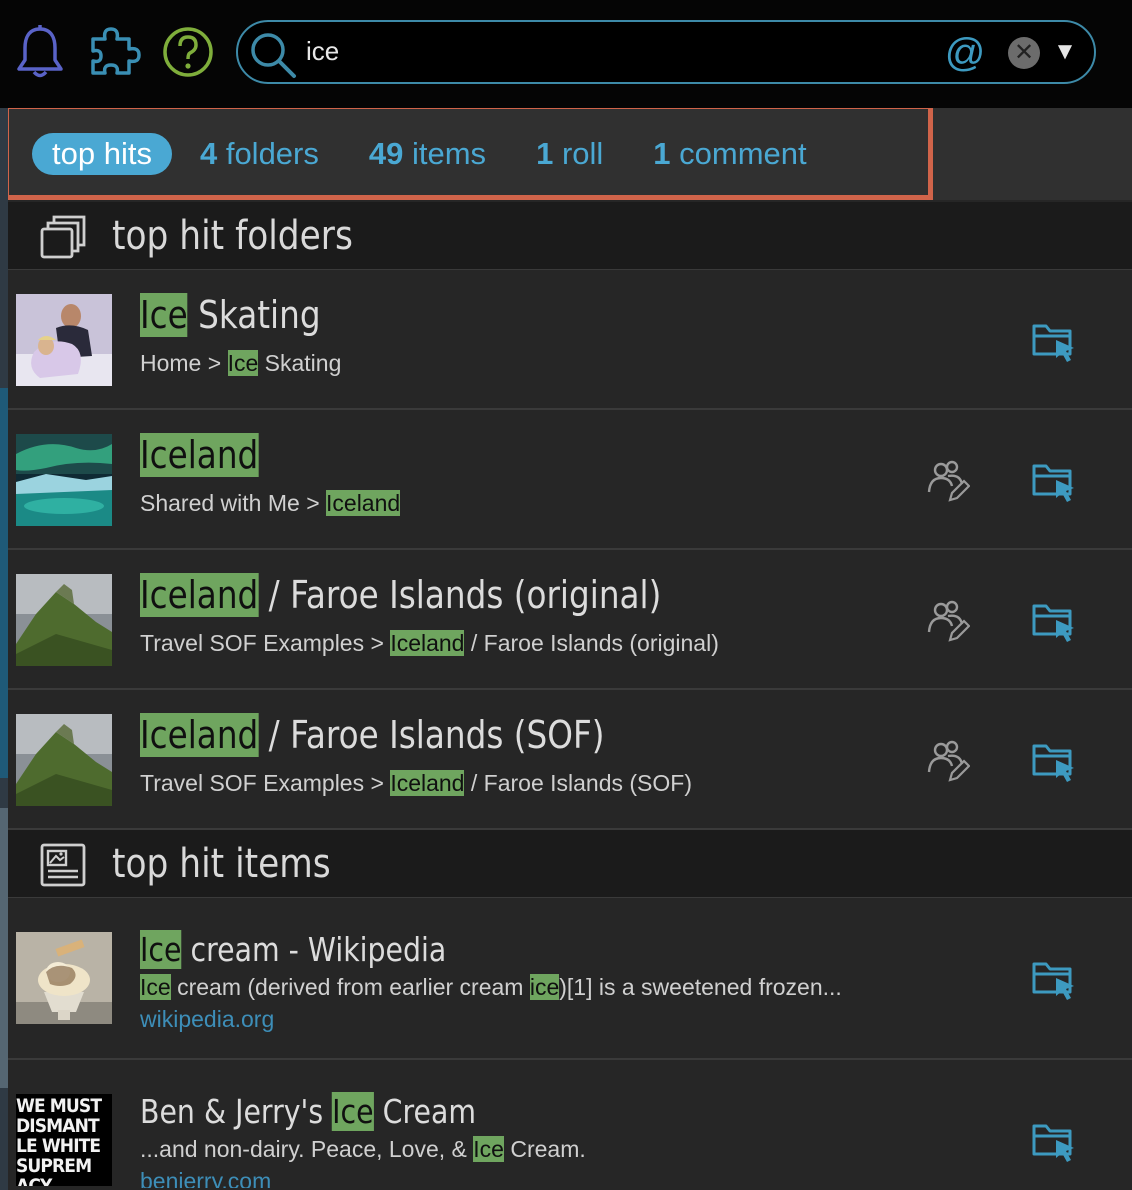 The height and width of the screenshot is (1190, 1132). What do you see at coordinates (188, 52) in the screenshot?
I see `help-icon` at bounding box center [188, 52].